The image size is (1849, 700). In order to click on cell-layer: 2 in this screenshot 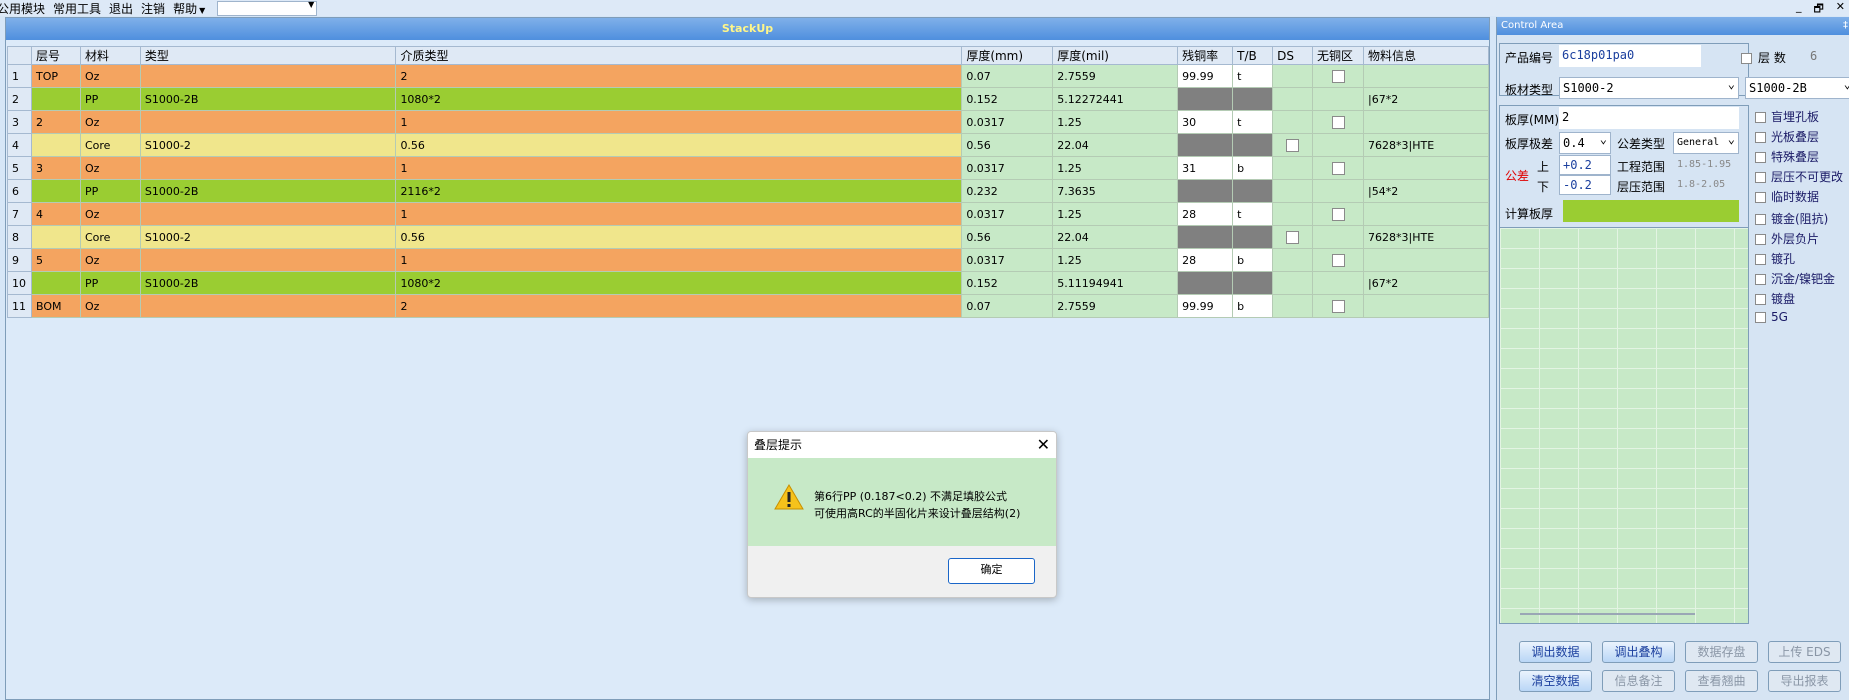, I will do `click(55, 122)`.